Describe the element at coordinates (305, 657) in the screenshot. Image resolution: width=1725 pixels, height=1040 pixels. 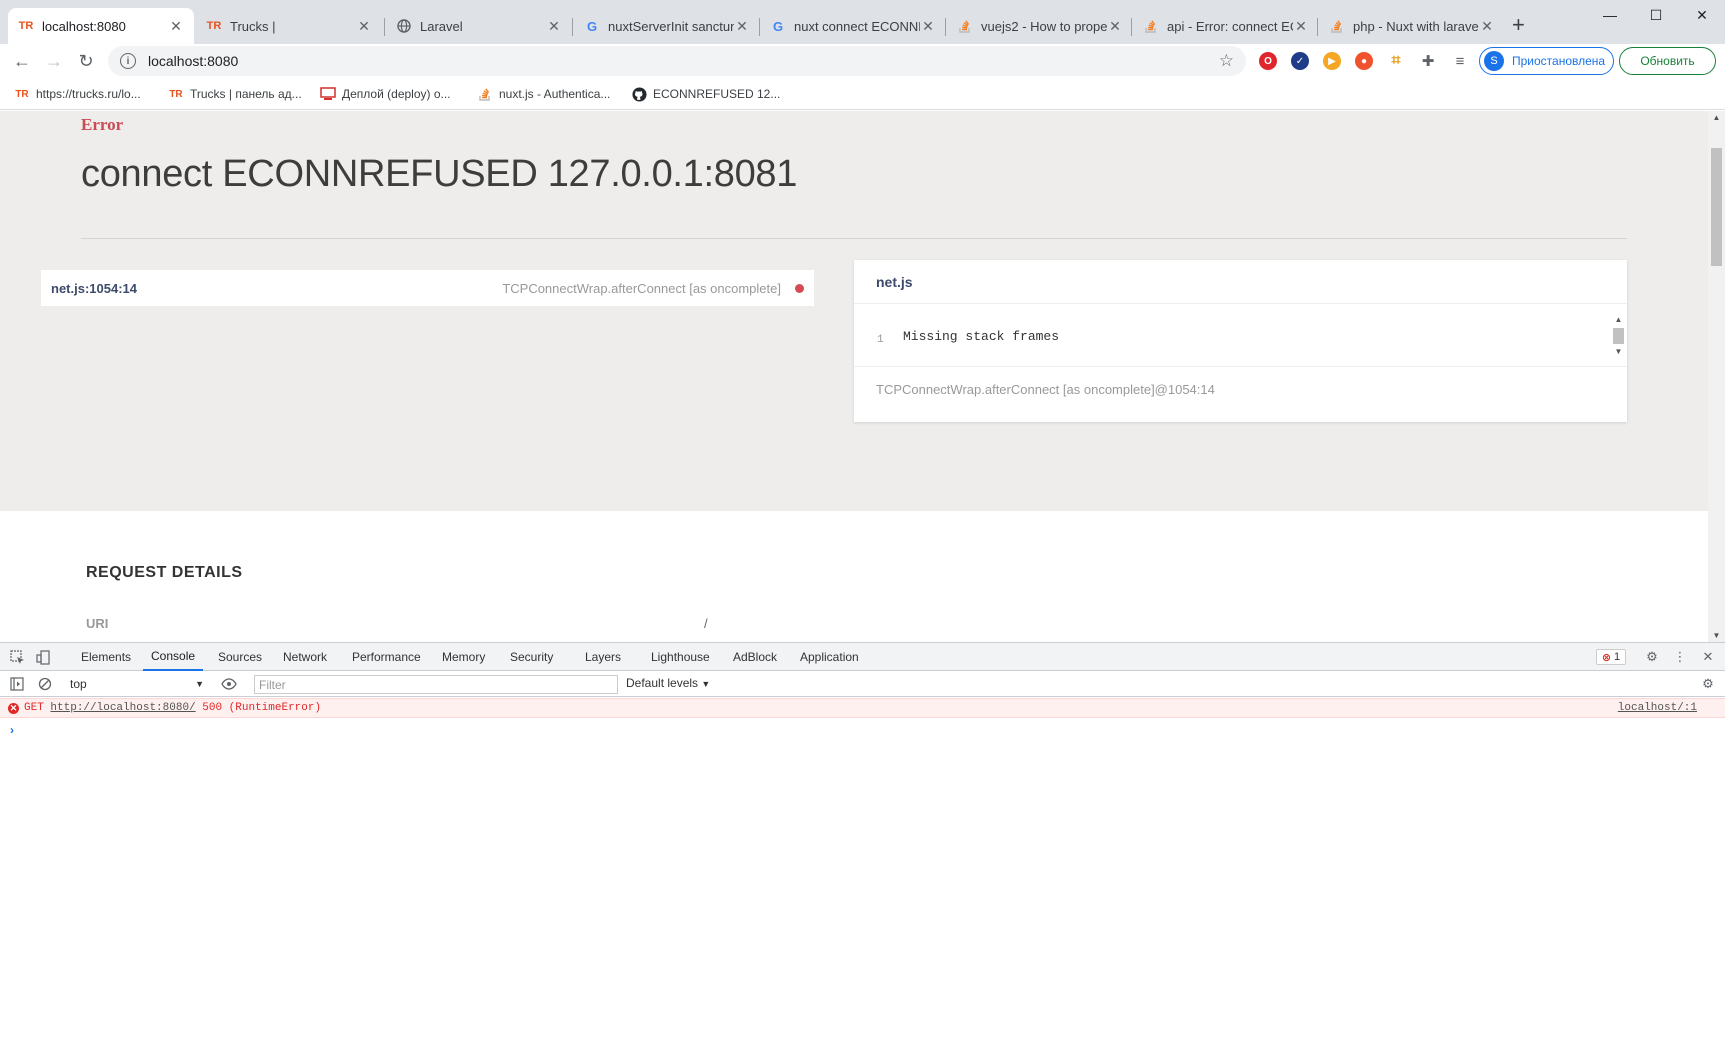
I see `tab-network: Network` at that location.